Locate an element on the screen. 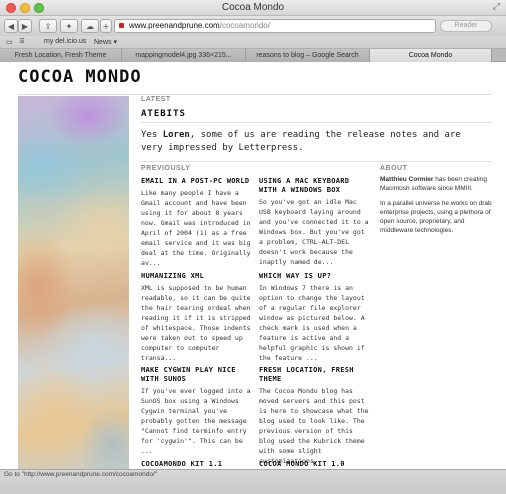  latest-body-link: Loren is located at coordinates (176, 135).